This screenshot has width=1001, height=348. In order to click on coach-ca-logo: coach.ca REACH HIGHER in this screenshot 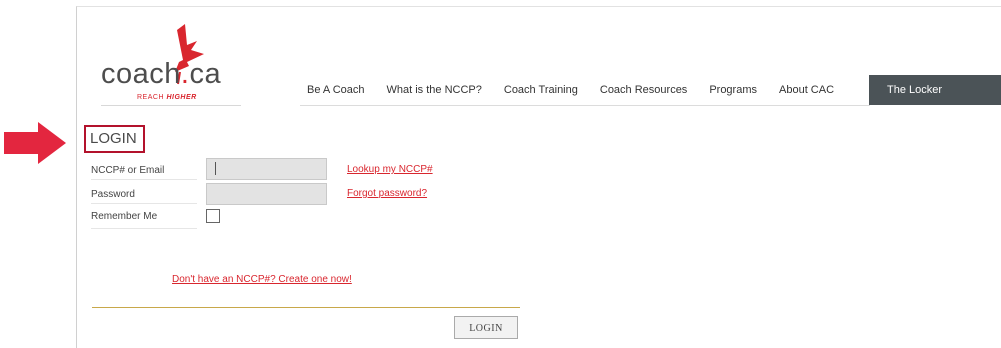, I will do `click(161, 60)`.